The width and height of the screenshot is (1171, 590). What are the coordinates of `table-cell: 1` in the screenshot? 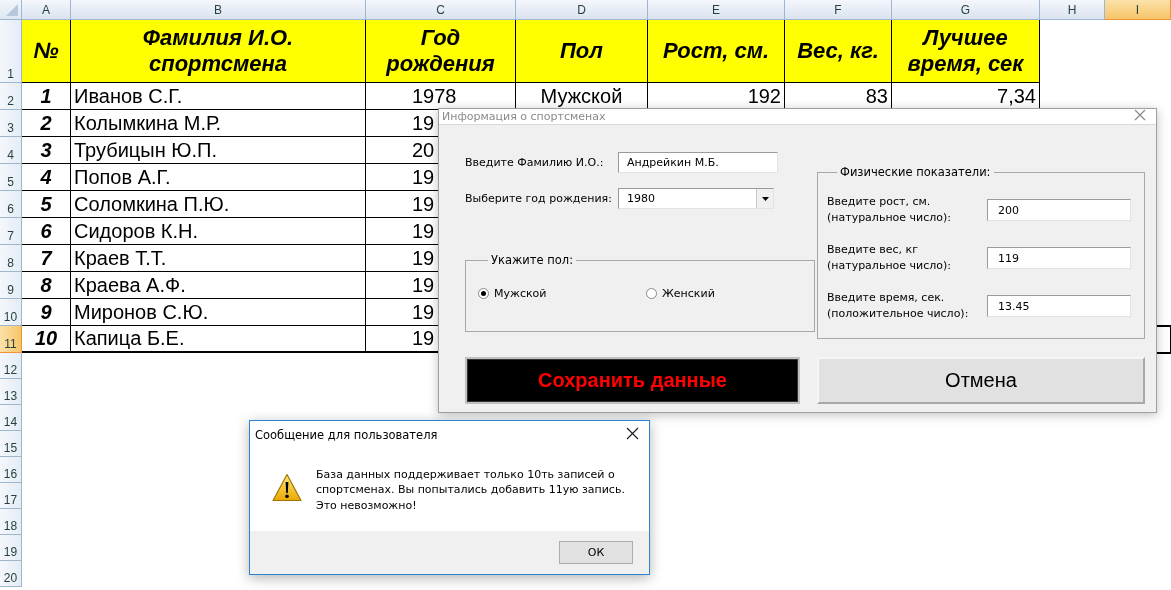 It's located at (46, 96).